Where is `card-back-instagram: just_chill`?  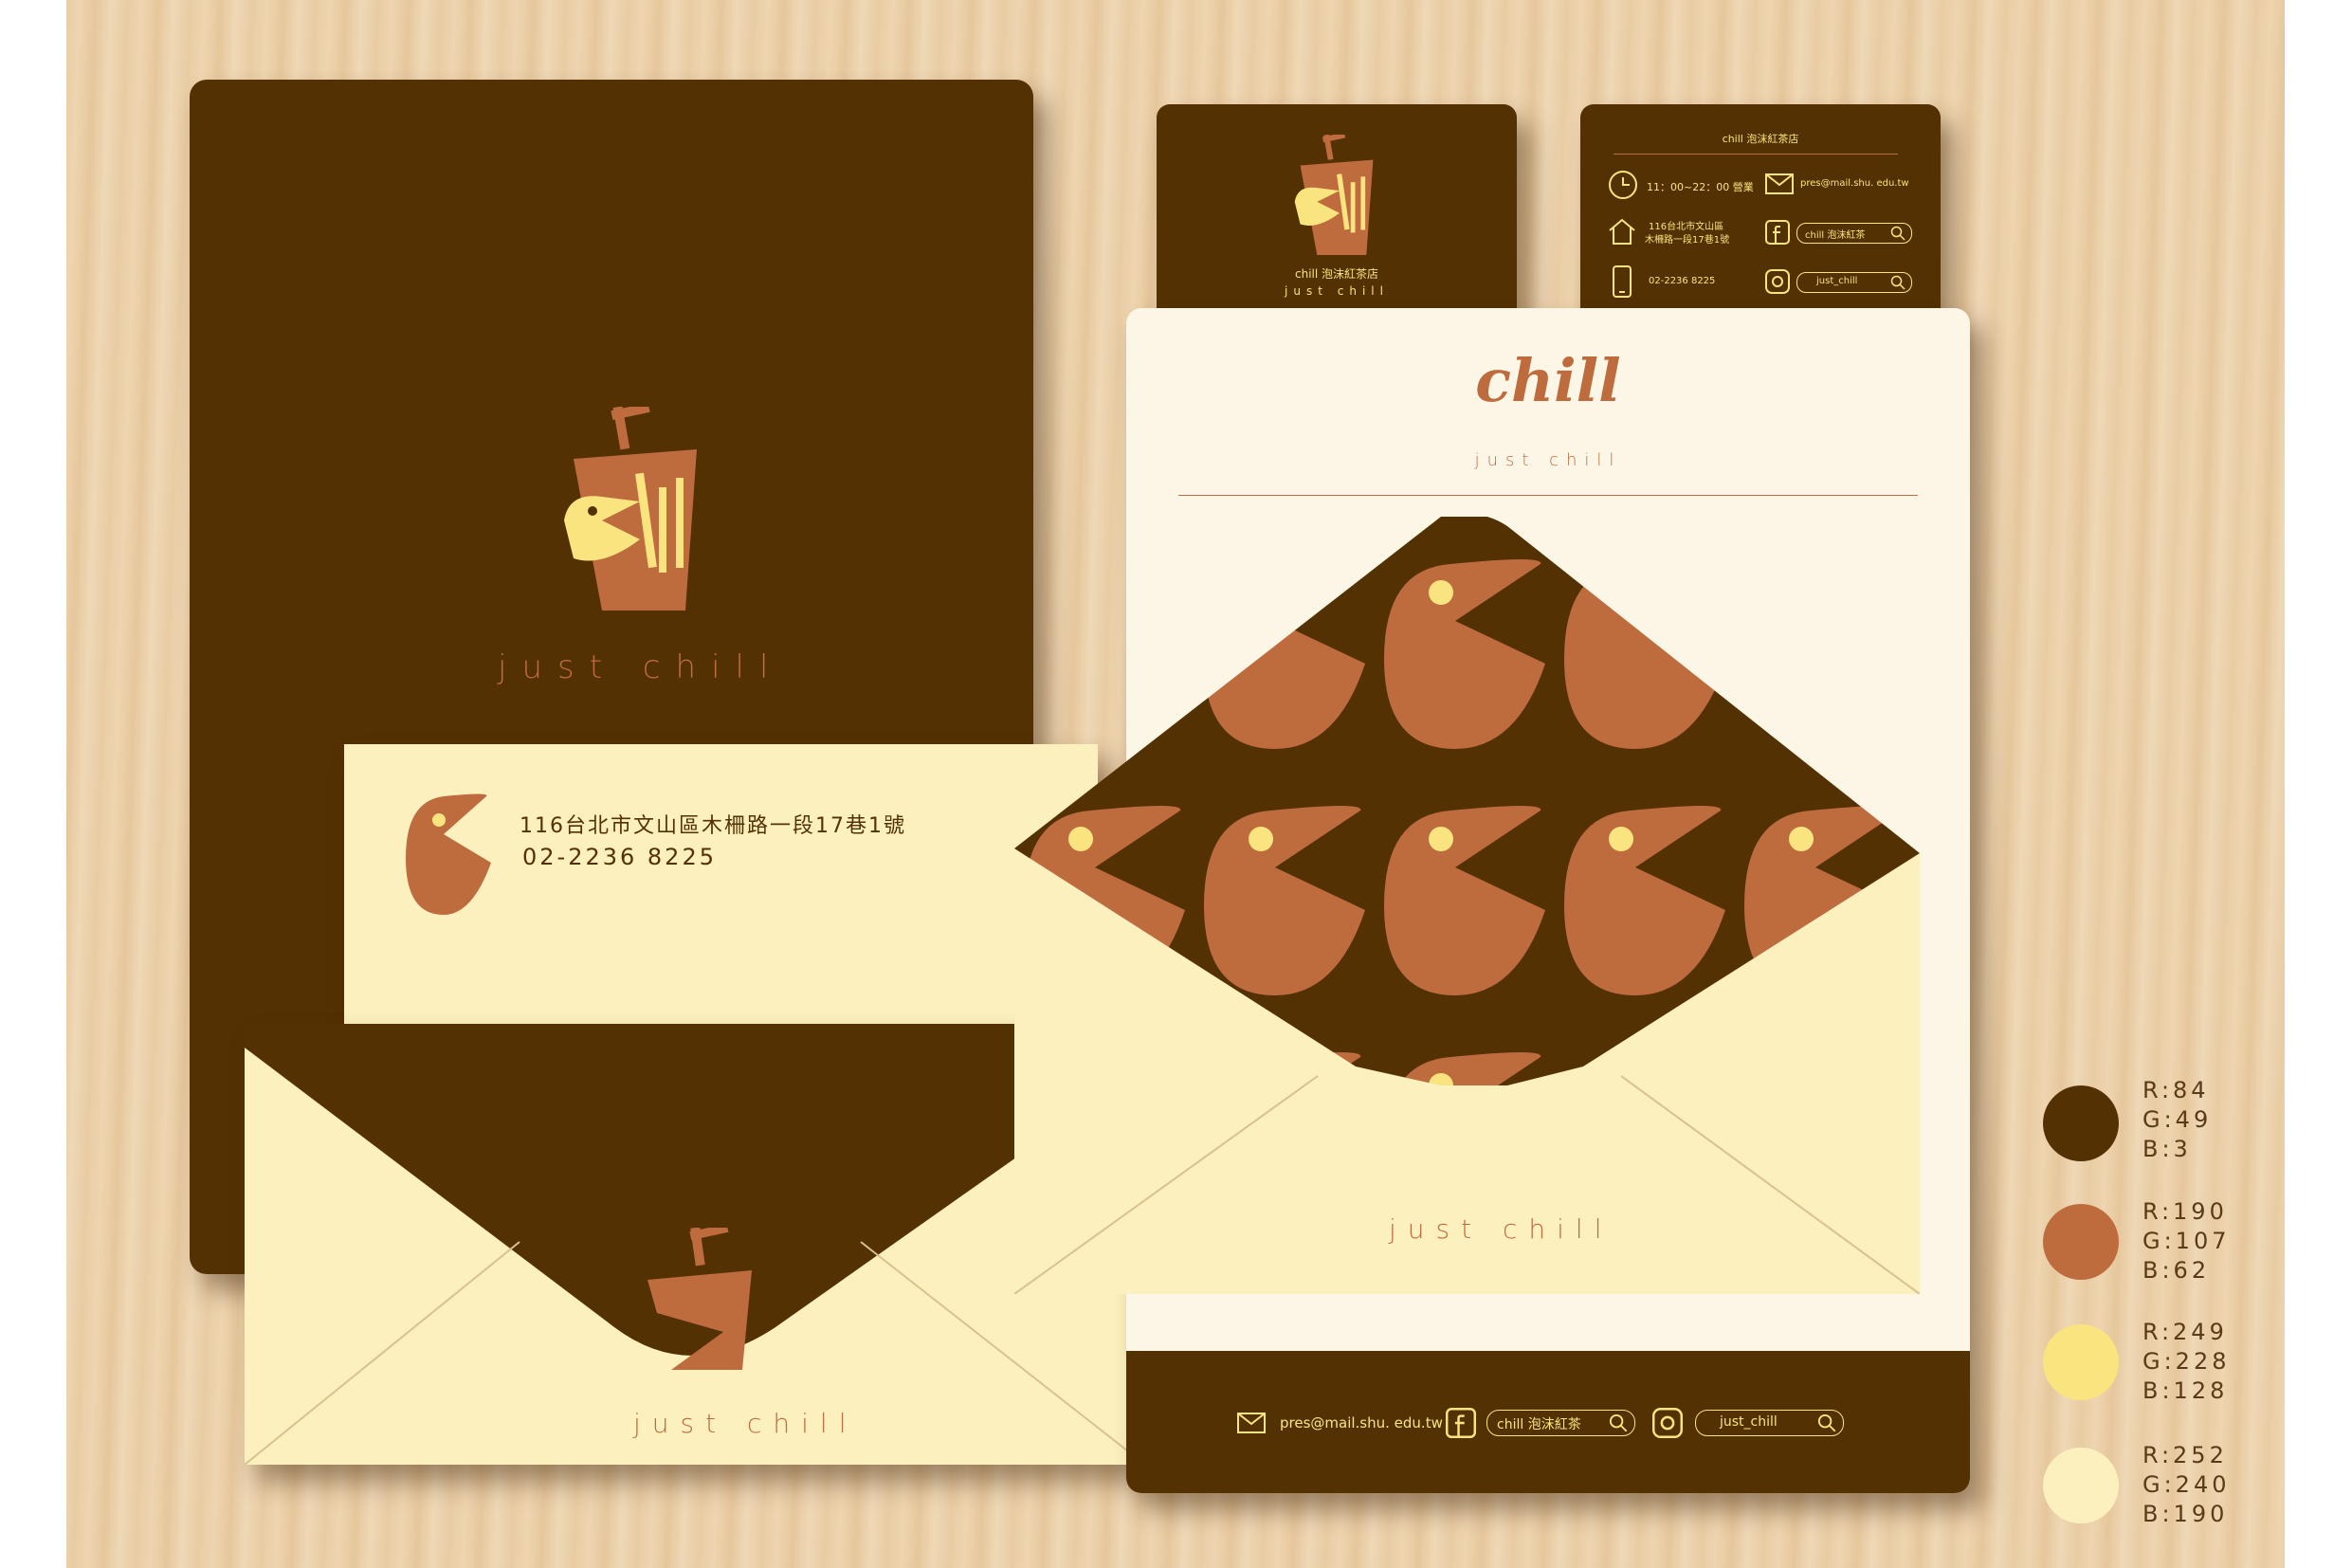
card-back-instagram: just_chill is located at coordinates (1837, 281).